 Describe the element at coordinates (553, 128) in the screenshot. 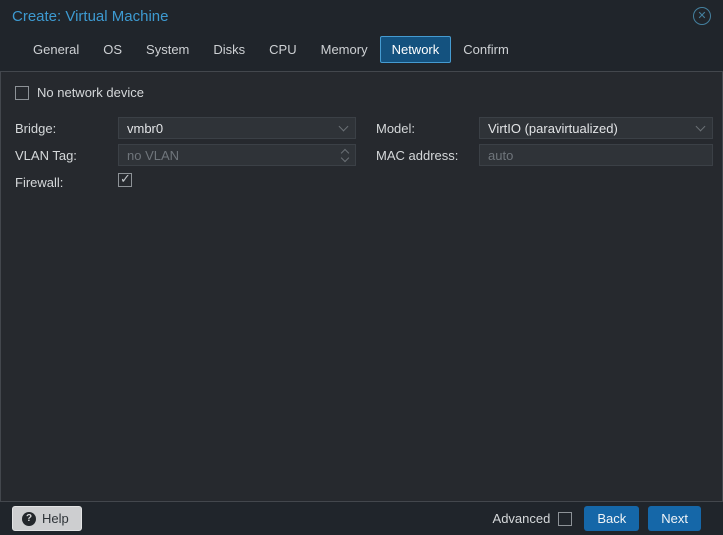

I see `model-value: VirtIO (paravirtualized)` at that location.